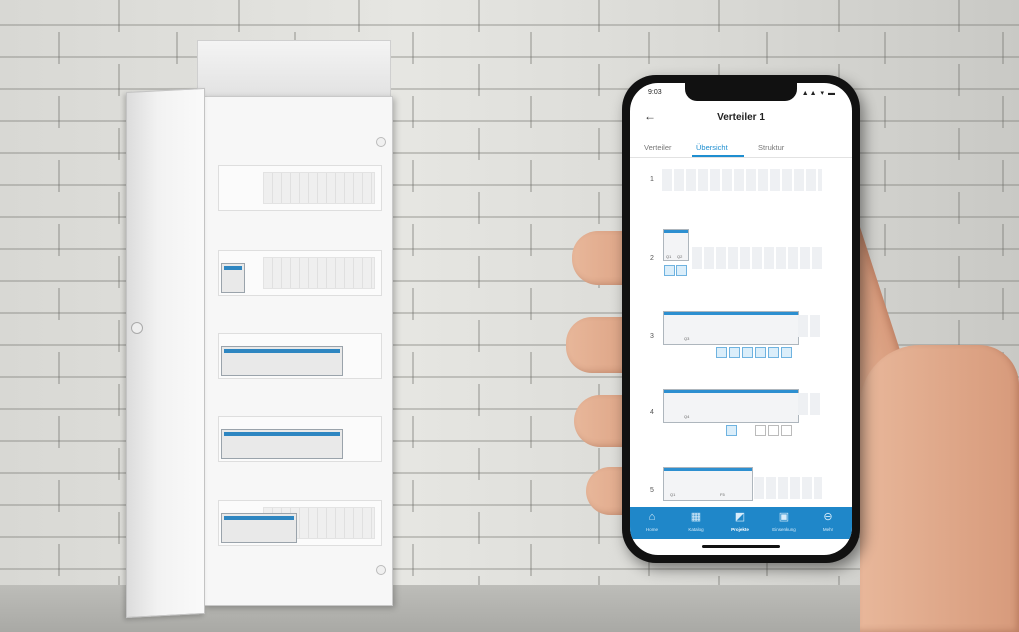  I want to click on cabinet-open-door, so click(165, 353).